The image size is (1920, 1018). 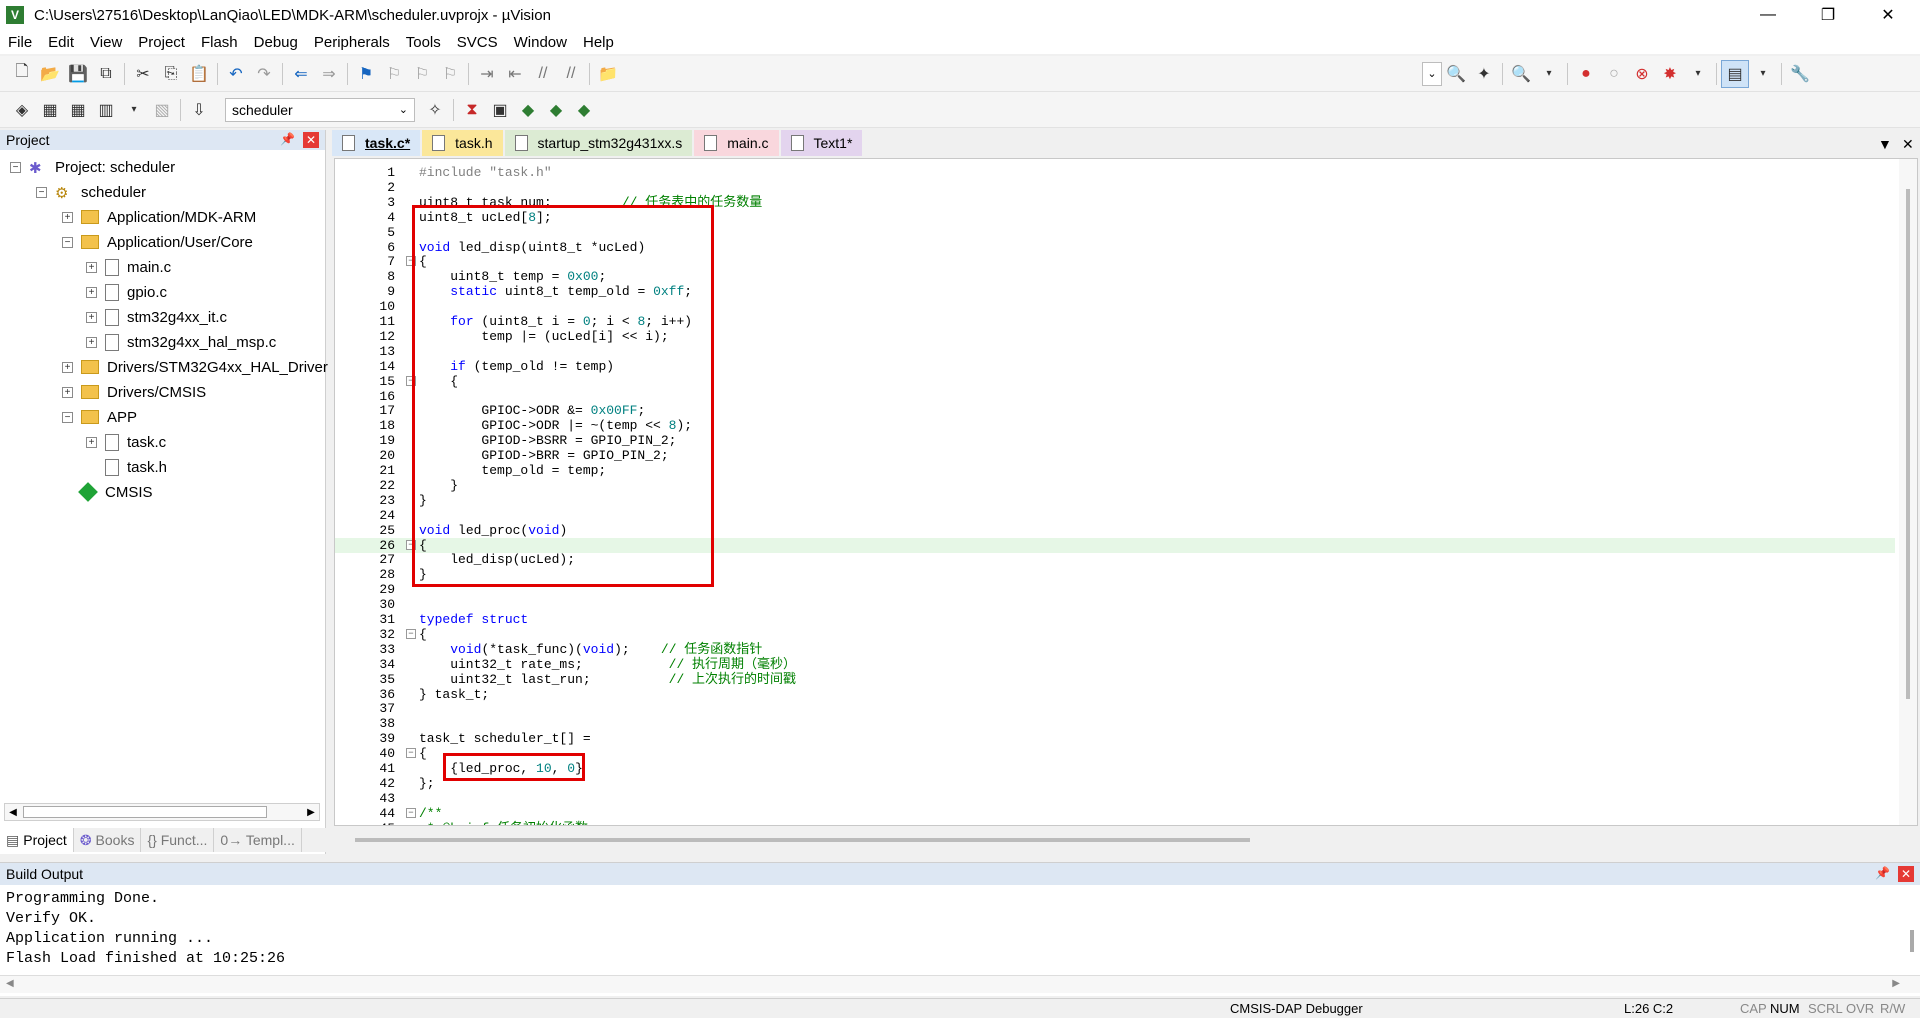 What do you see at coordinates (736, 143) in the screenshot?
I see `tab-main-c: main.c` at bounding box center [736, 143].